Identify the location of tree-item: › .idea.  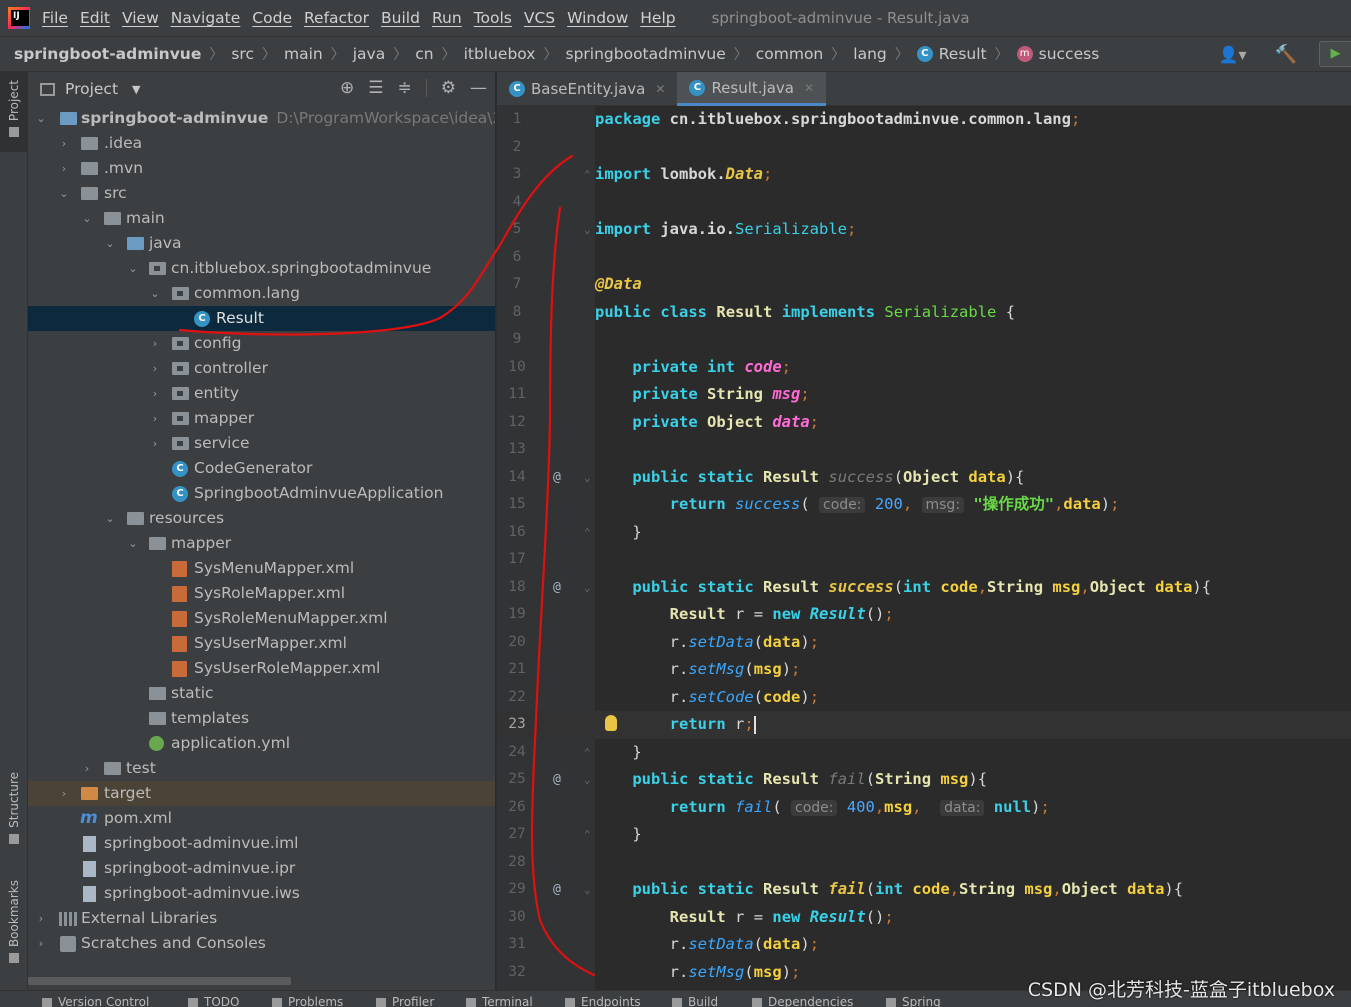
(261, 143).